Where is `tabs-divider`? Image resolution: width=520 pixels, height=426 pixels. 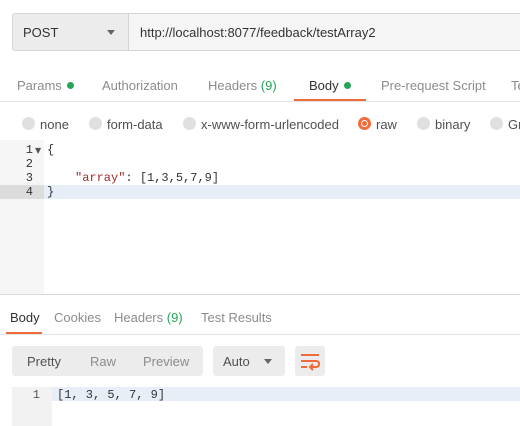
tabs-divider is located at coordinates (260, 101).